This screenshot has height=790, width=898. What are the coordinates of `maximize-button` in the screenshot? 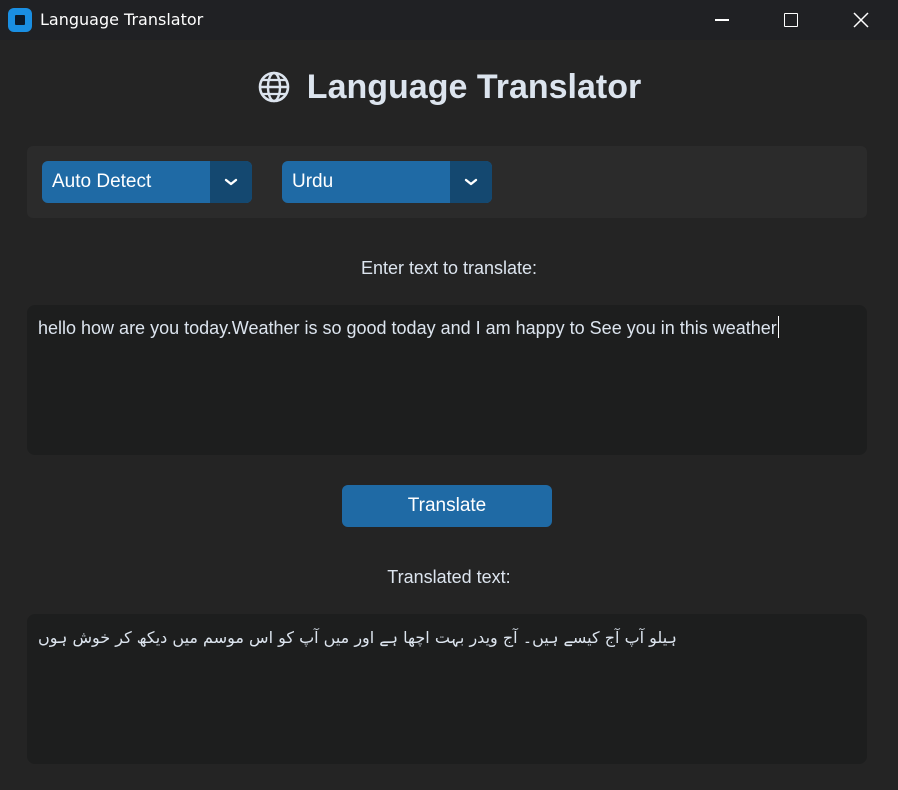 It's located at (791, 20).